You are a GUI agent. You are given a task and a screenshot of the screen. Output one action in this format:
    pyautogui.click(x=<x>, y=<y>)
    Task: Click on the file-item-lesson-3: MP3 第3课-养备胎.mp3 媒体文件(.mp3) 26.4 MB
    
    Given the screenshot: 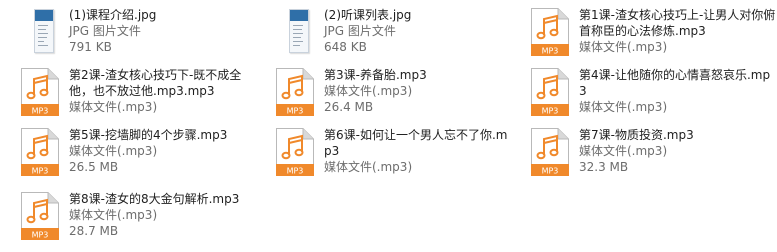 What is the action you would take?
    pyautogui.click(x=401, y=98)
    